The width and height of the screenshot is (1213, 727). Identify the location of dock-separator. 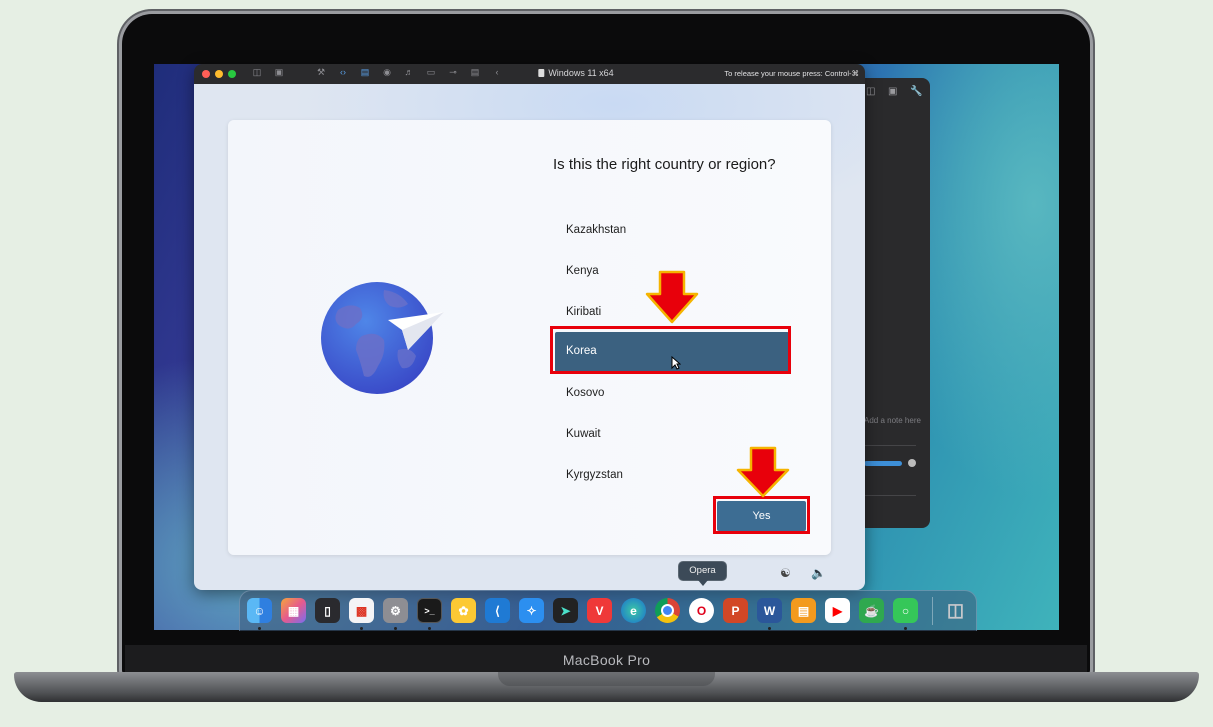
(932, 611).